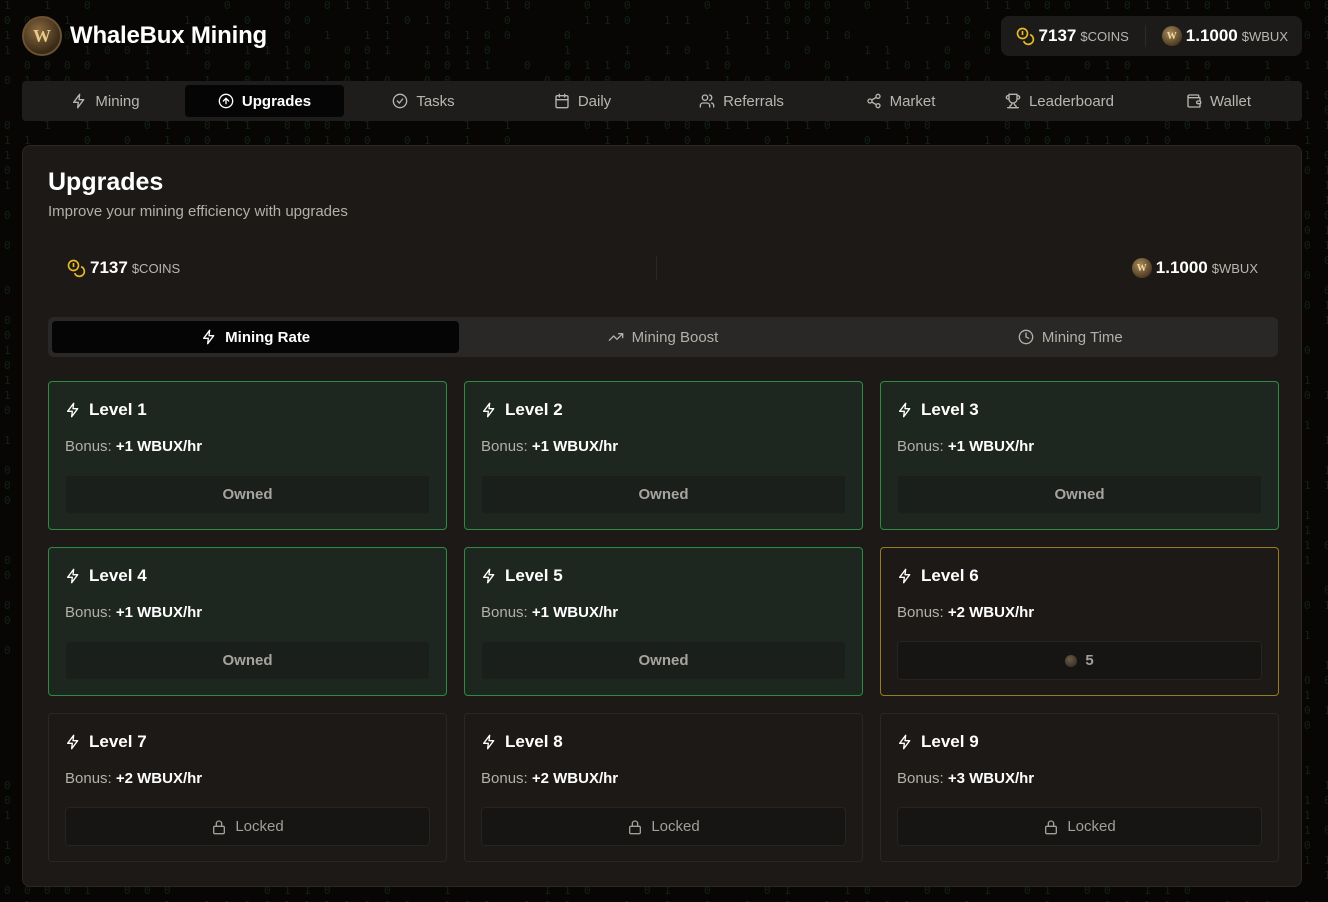 Image resolution: width=1328 pixels, height=902 pixels. I want to click on nav-upgrades: Upgrades, so click(264, 101).